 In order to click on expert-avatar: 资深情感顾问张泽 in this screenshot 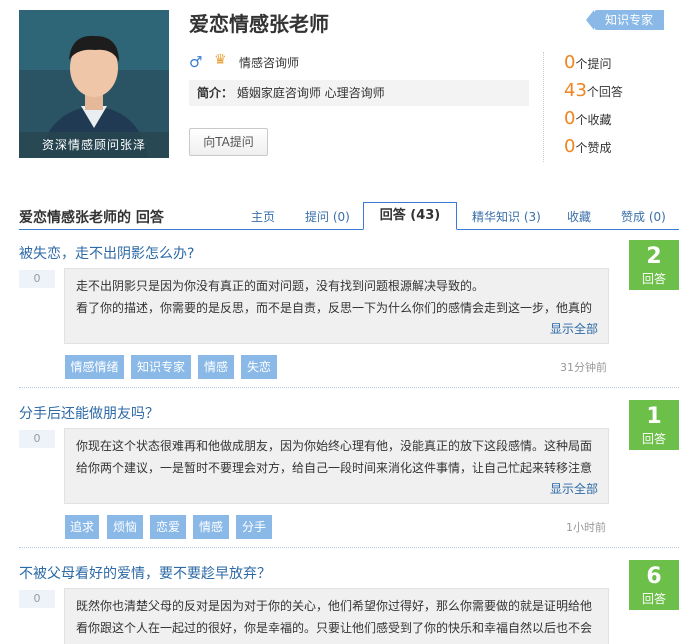, I will do `click(94, 84)`.